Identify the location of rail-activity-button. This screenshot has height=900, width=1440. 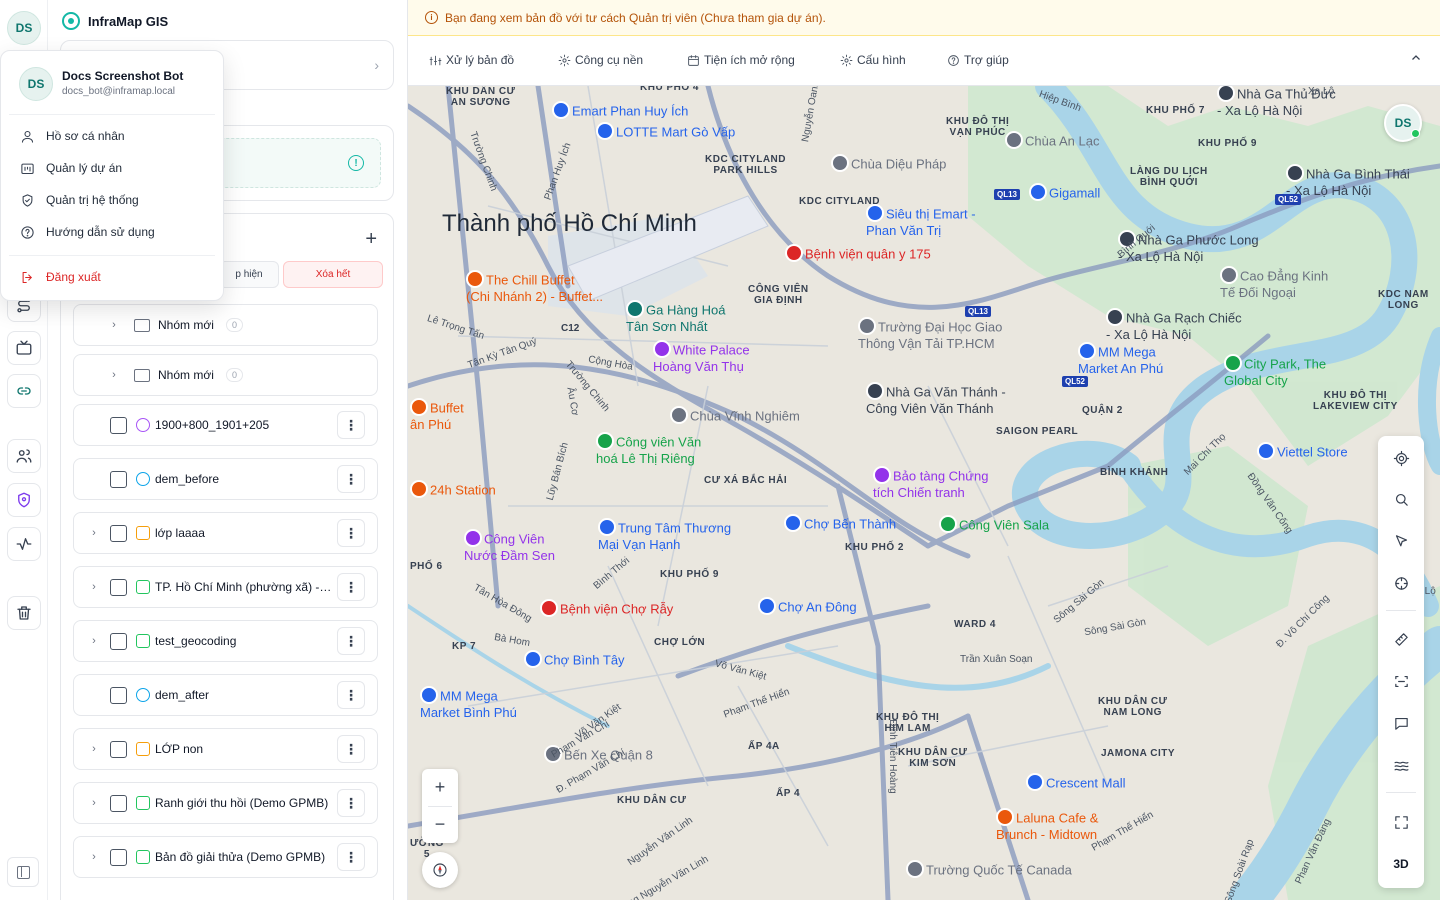
(24, 544).